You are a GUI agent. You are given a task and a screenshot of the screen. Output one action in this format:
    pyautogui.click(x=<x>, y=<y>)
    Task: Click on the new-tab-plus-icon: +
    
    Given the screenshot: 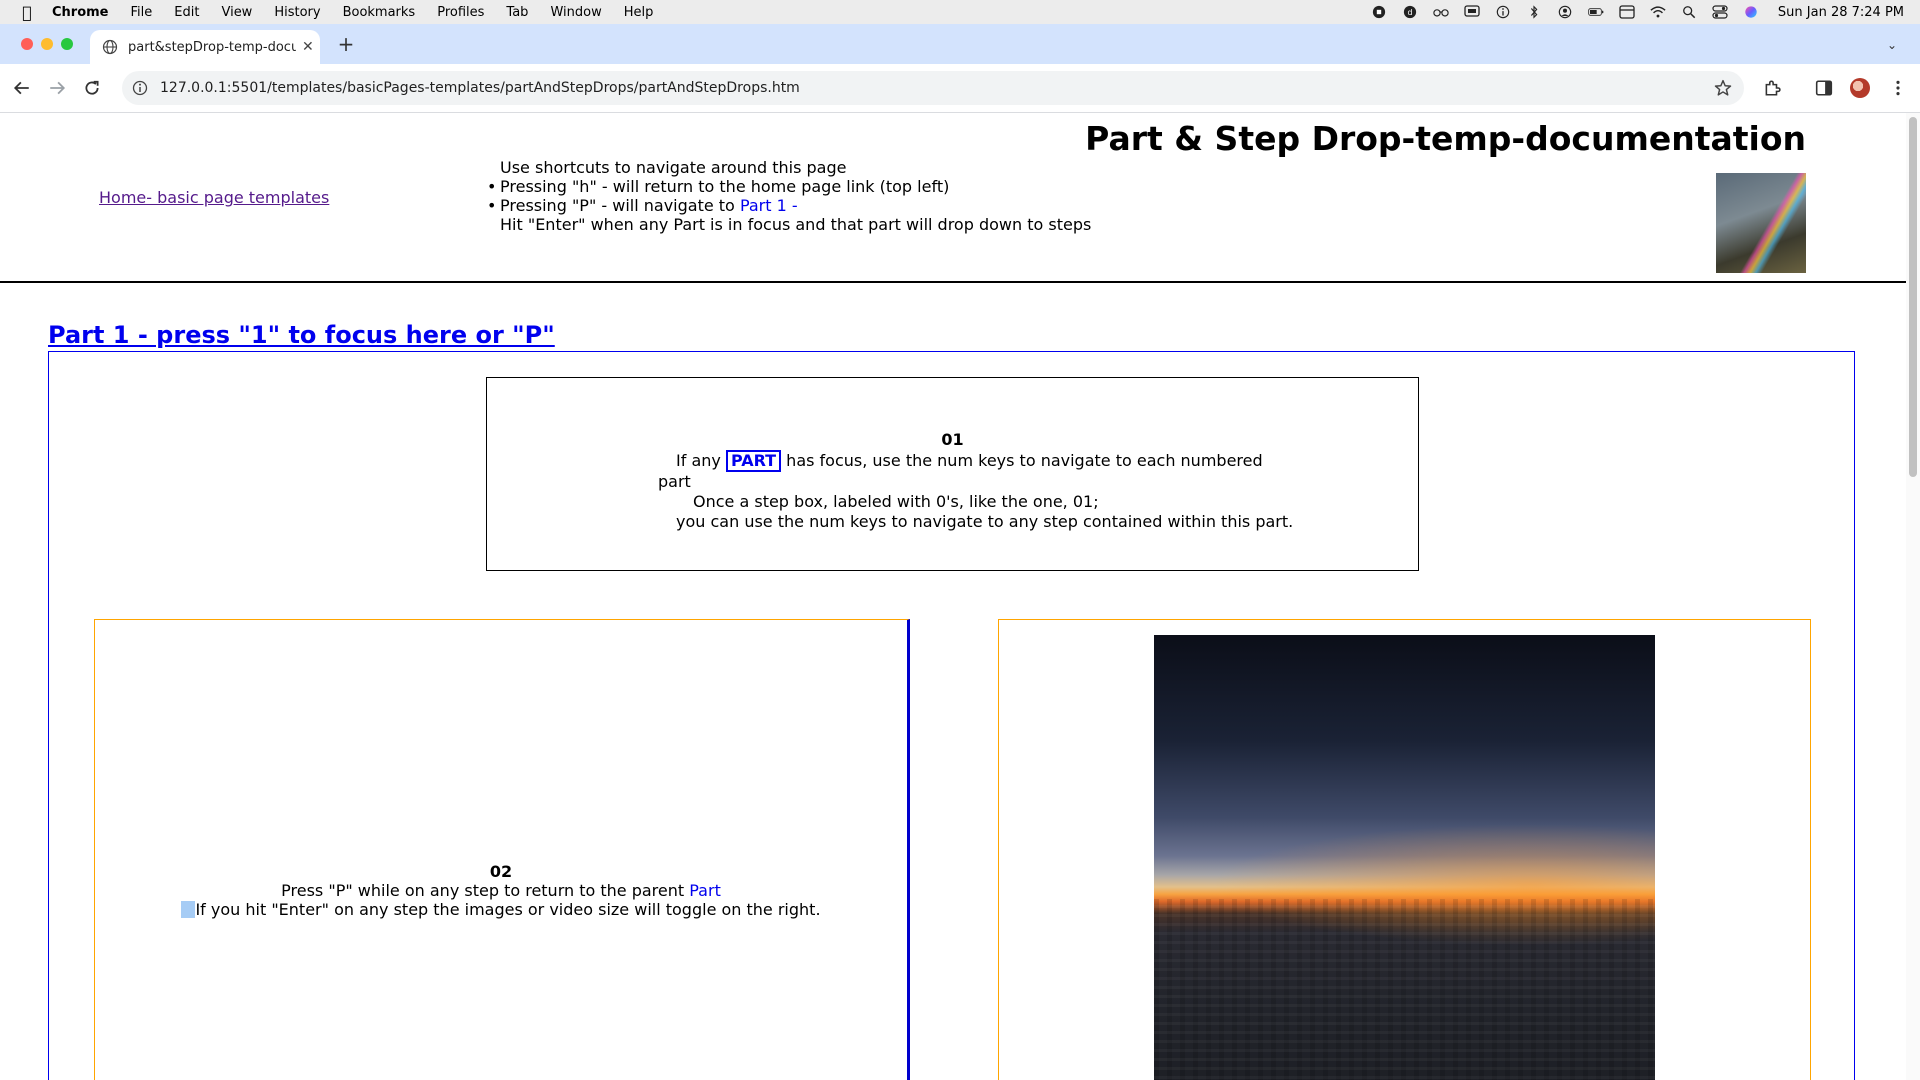 What is the action you would take?
    pyautogui.click(x=346, y=44)
    